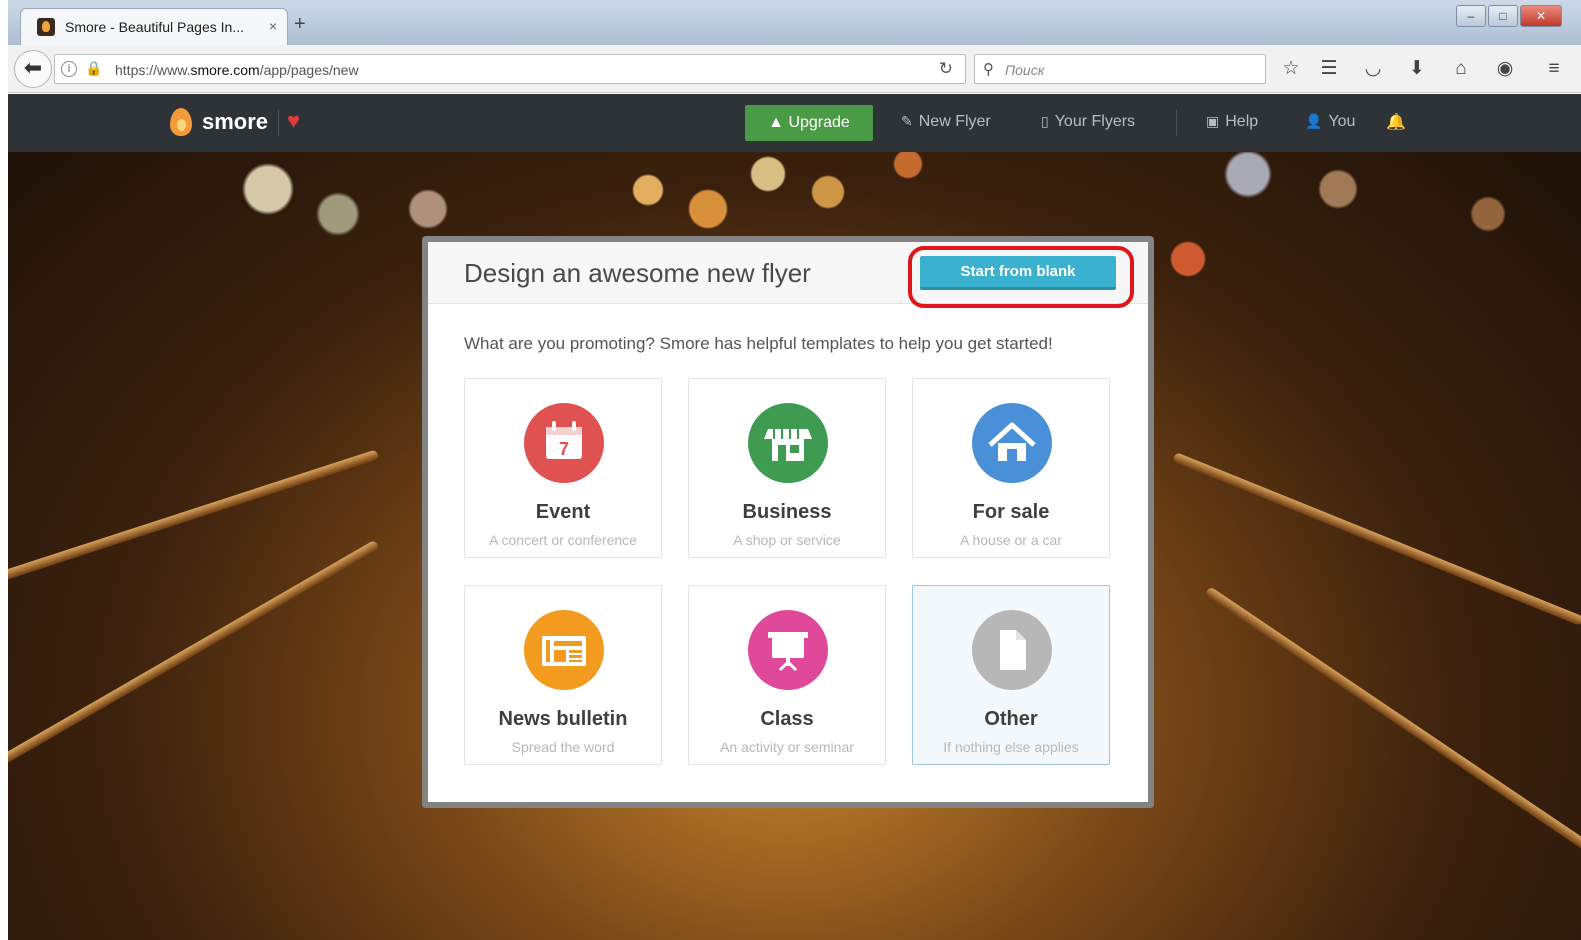 This screenshot has height=940, width=1581. Describe the element at coordinates (637, 273) in the screenshot. I see `dialog-title: Design an awesome new flyer` at that location.